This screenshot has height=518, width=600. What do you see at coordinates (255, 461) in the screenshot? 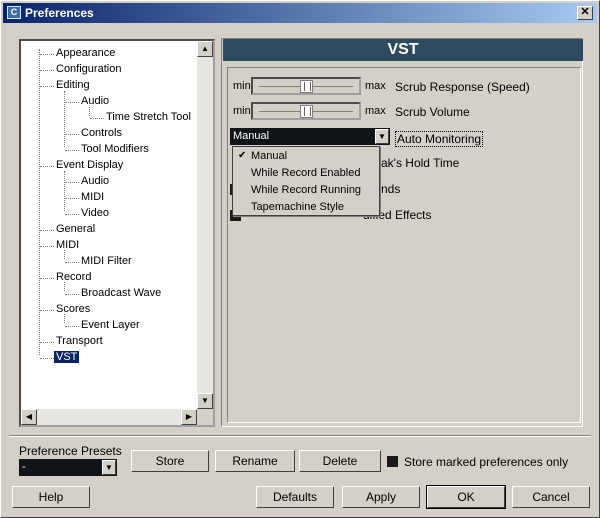
I see `rename-button: Rename` at bounding box center [255, 461].